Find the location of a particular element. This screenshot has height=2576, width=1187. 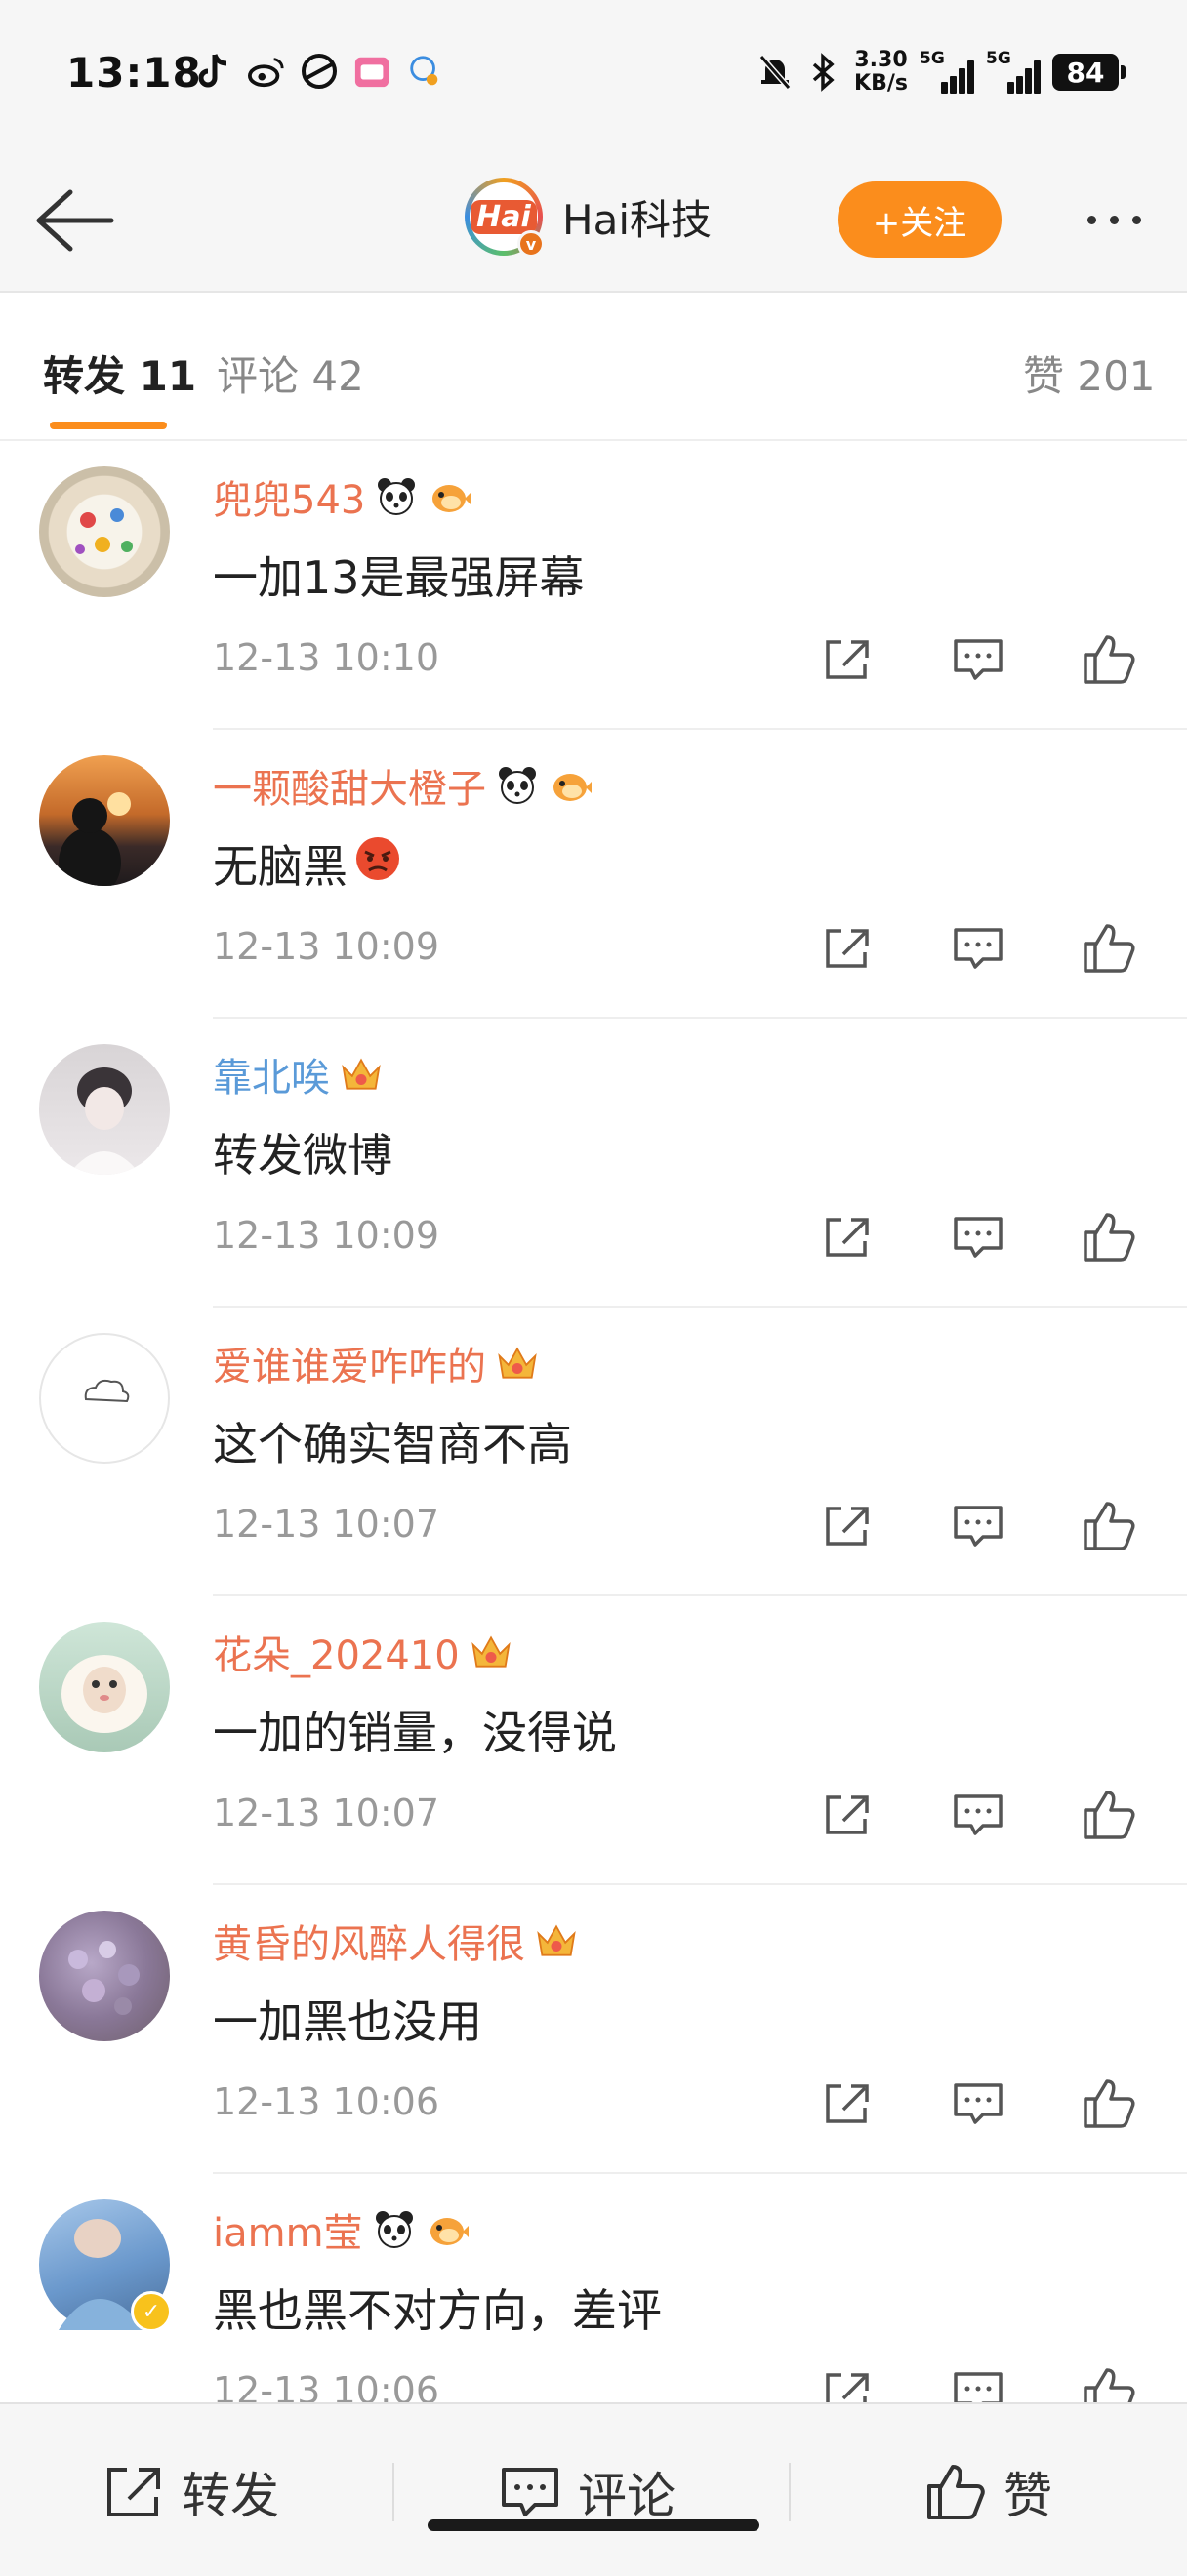

comment-text: 黑也黑不对方向，差评 is located at coordinates (437, 2307).